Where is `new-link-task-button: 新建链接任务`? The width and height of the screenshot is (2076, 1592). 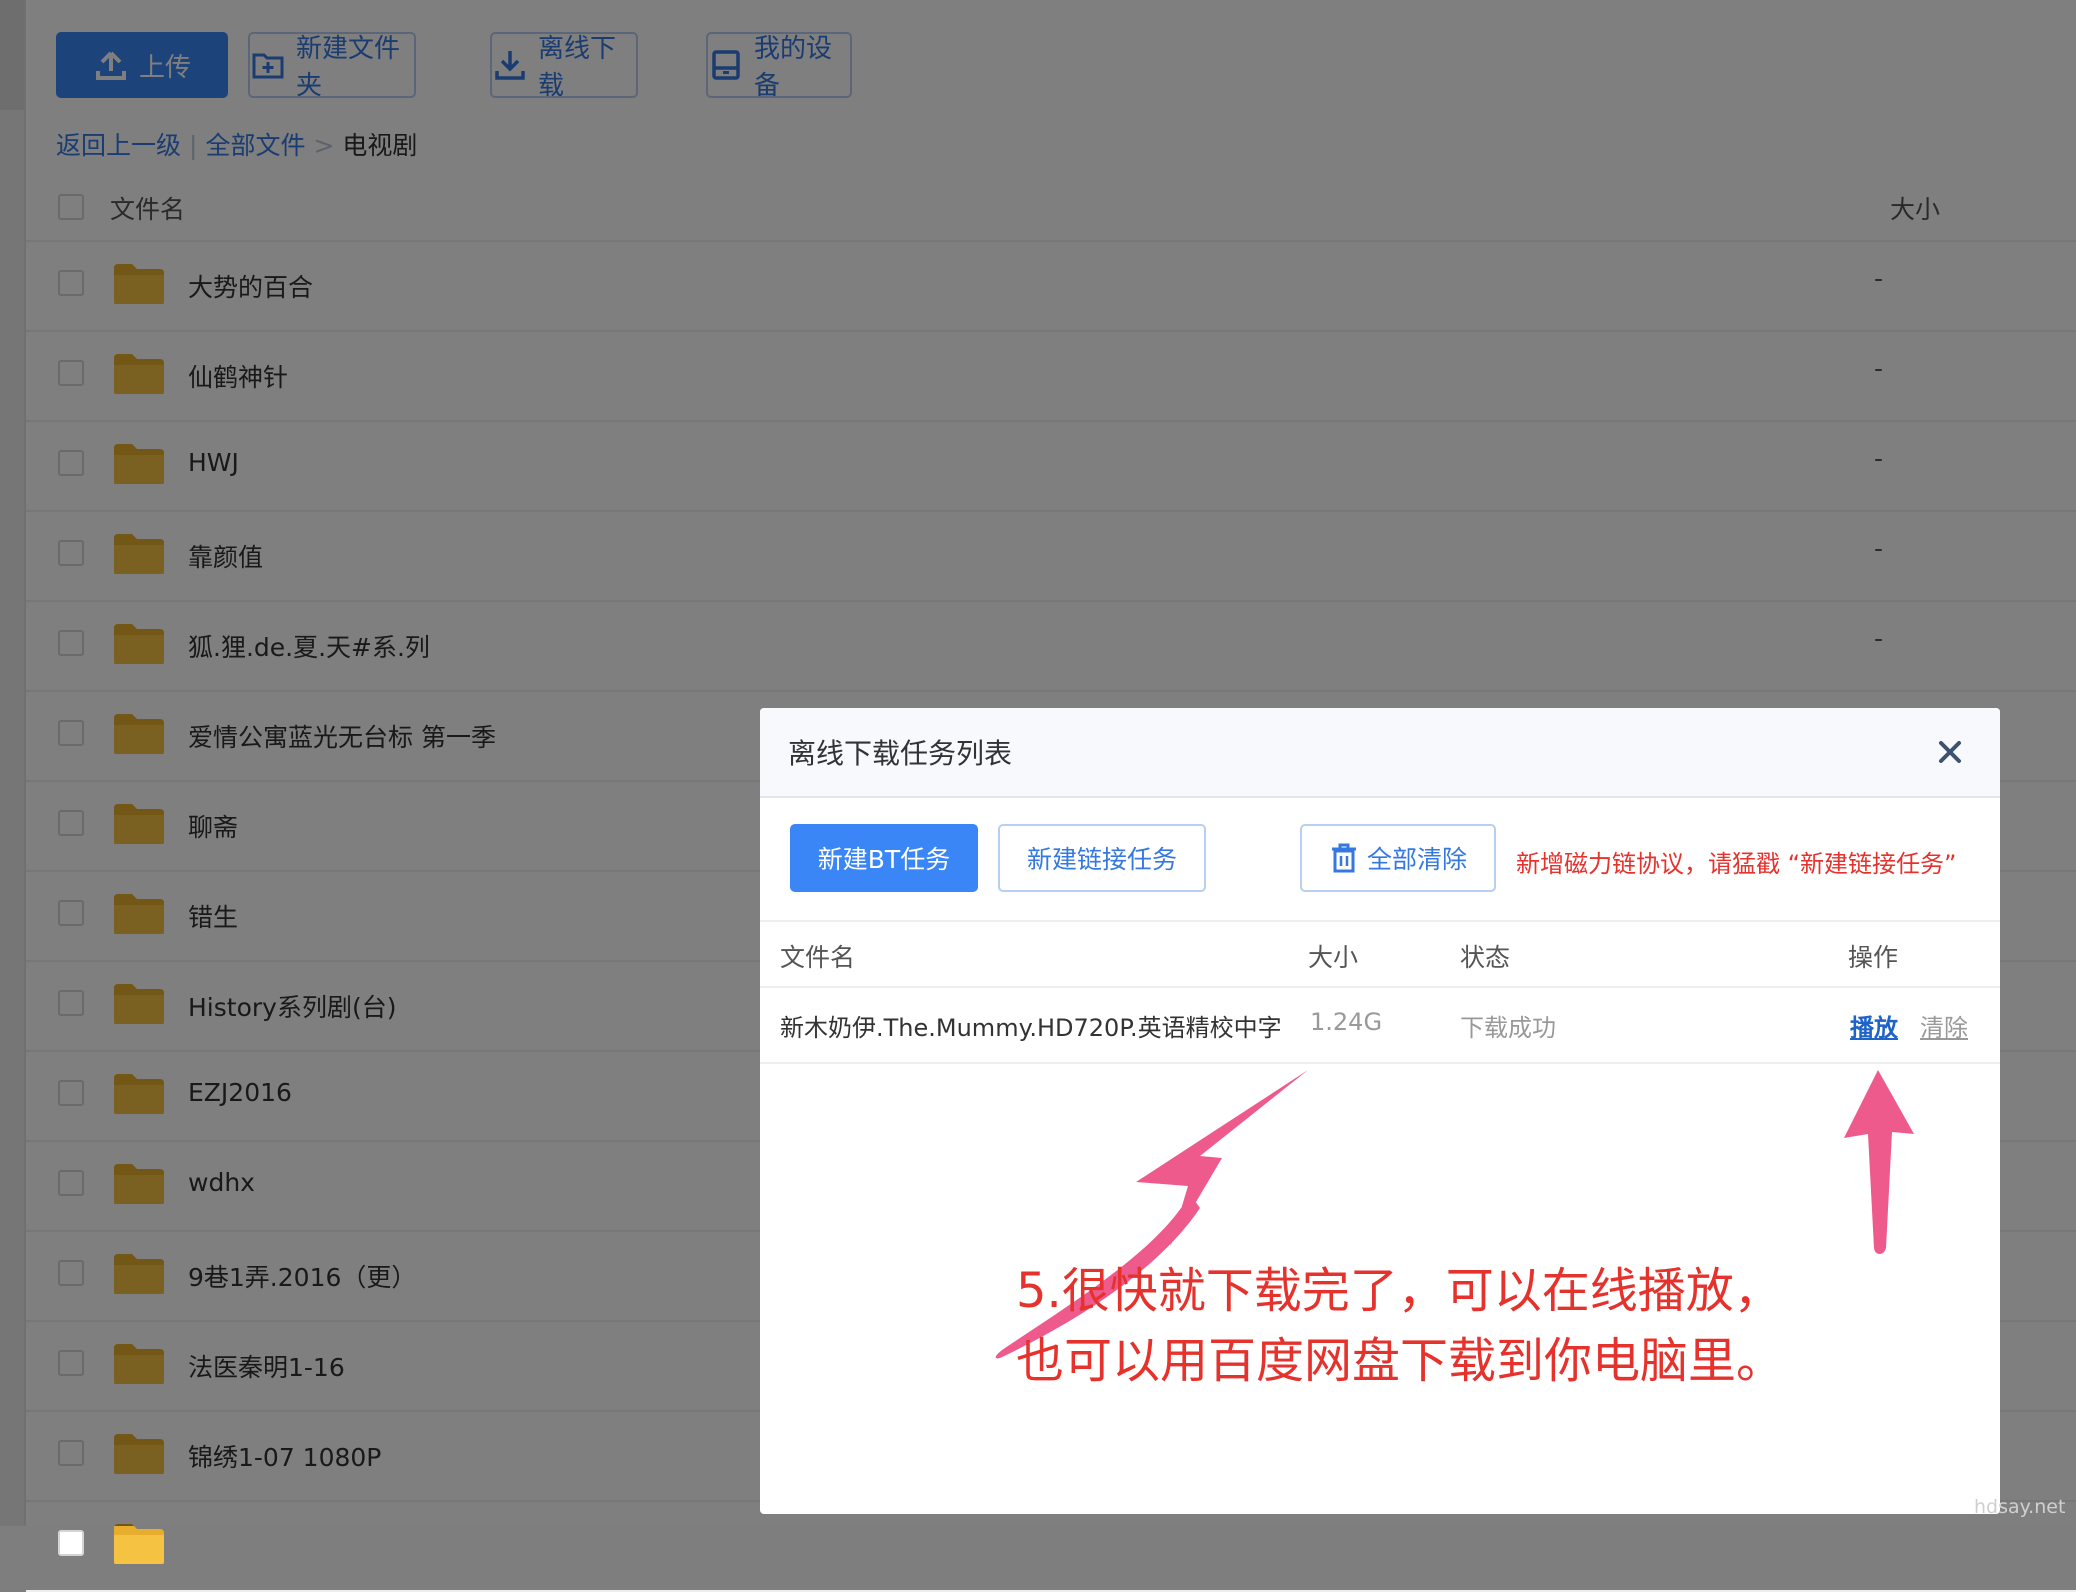 new-link-task-button: 新建链接任务 is located at coordinates (1102, 858).